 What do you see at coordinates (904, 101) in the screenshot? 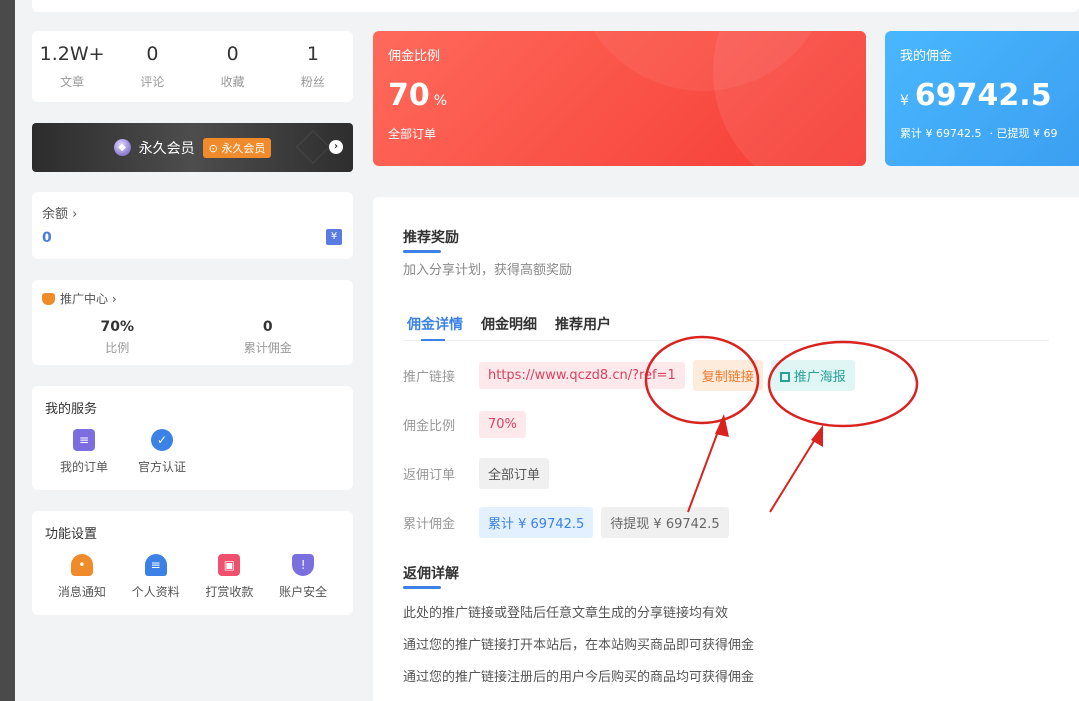
I see `currency-symbol: ¥` at bounding box center [904, 101].